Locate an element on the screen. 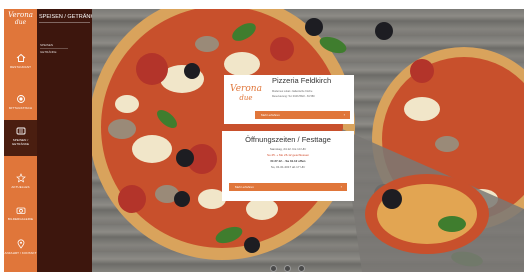 This screenshot has height=277, width=528. rail-item-anfahrt: Anfahrt / Kontakt is located at coordinates (20, 251).